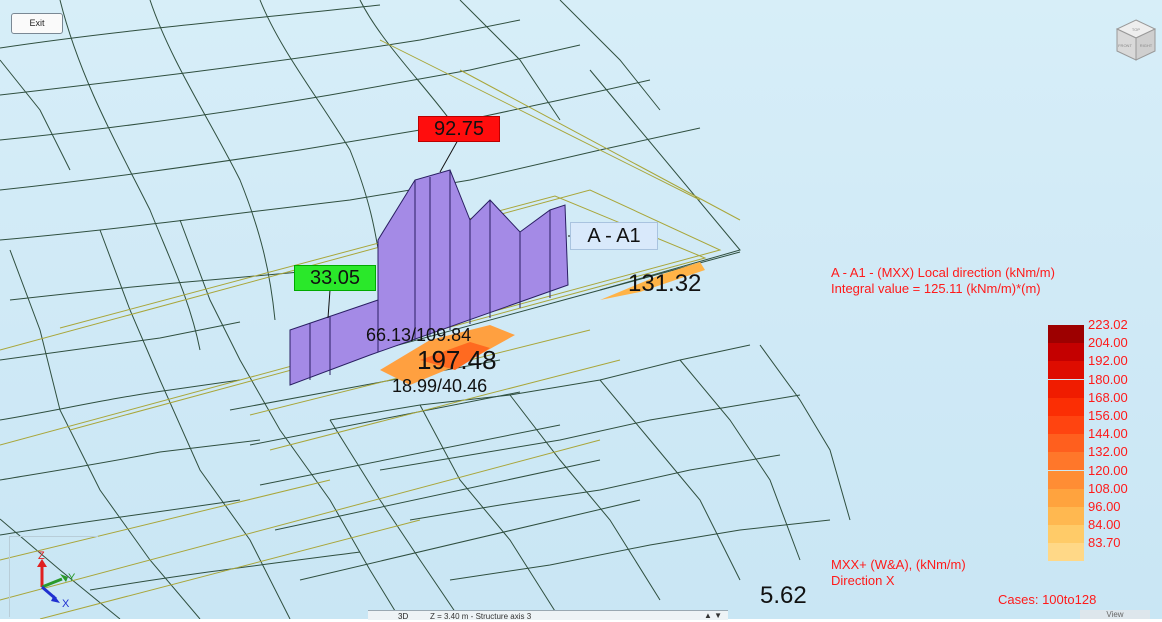  I want to click on result-direction: Direction X, so click(863, 580).